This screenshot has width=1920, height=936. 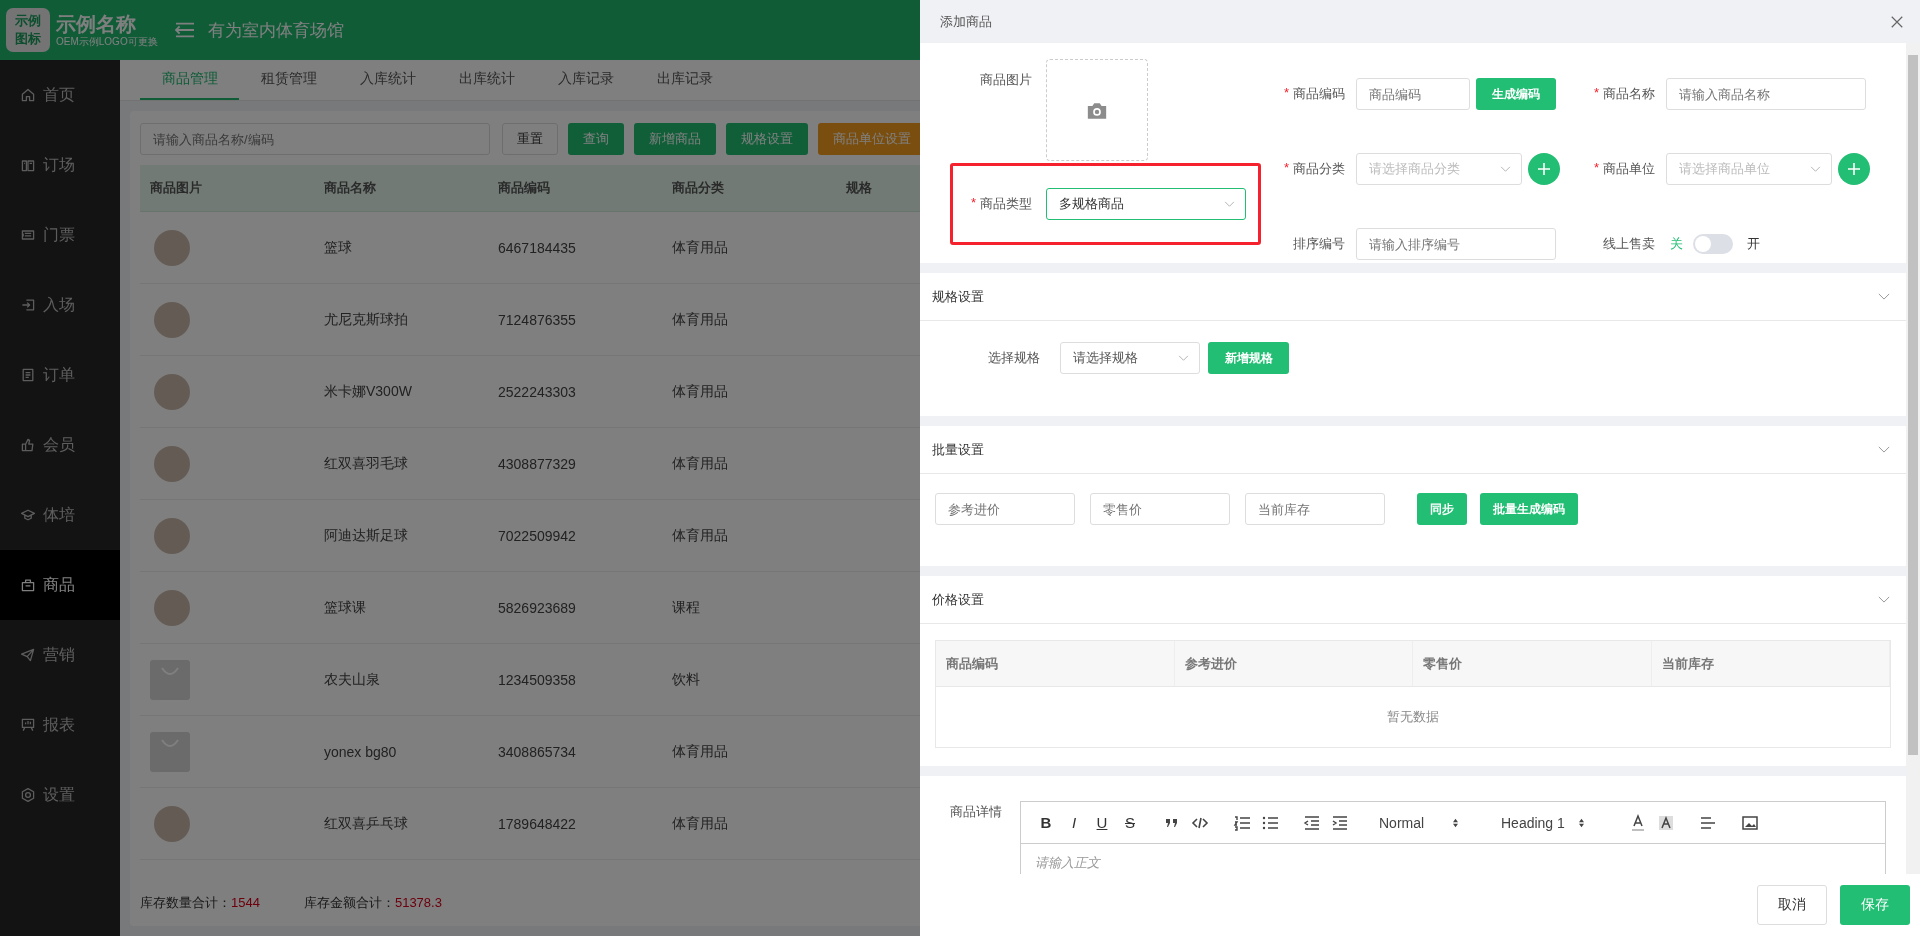 I want to click on type-select: 多规格商品, so click(x=1146, y=204).